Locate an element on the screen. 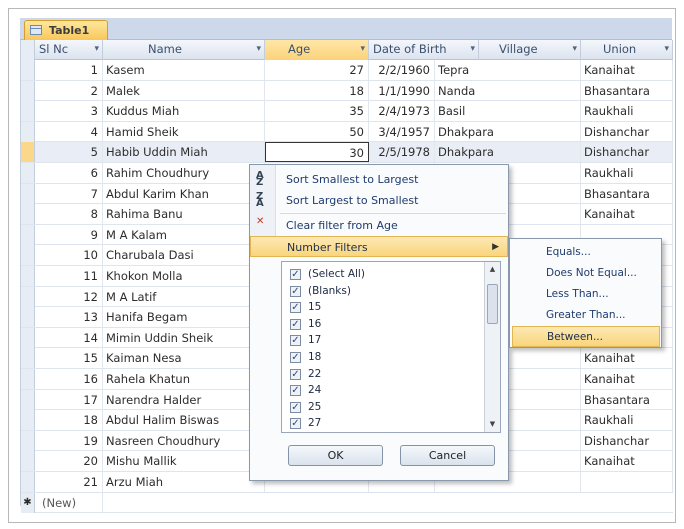  cell-name: Rahela Khatun is located at coordinates (184, 379).